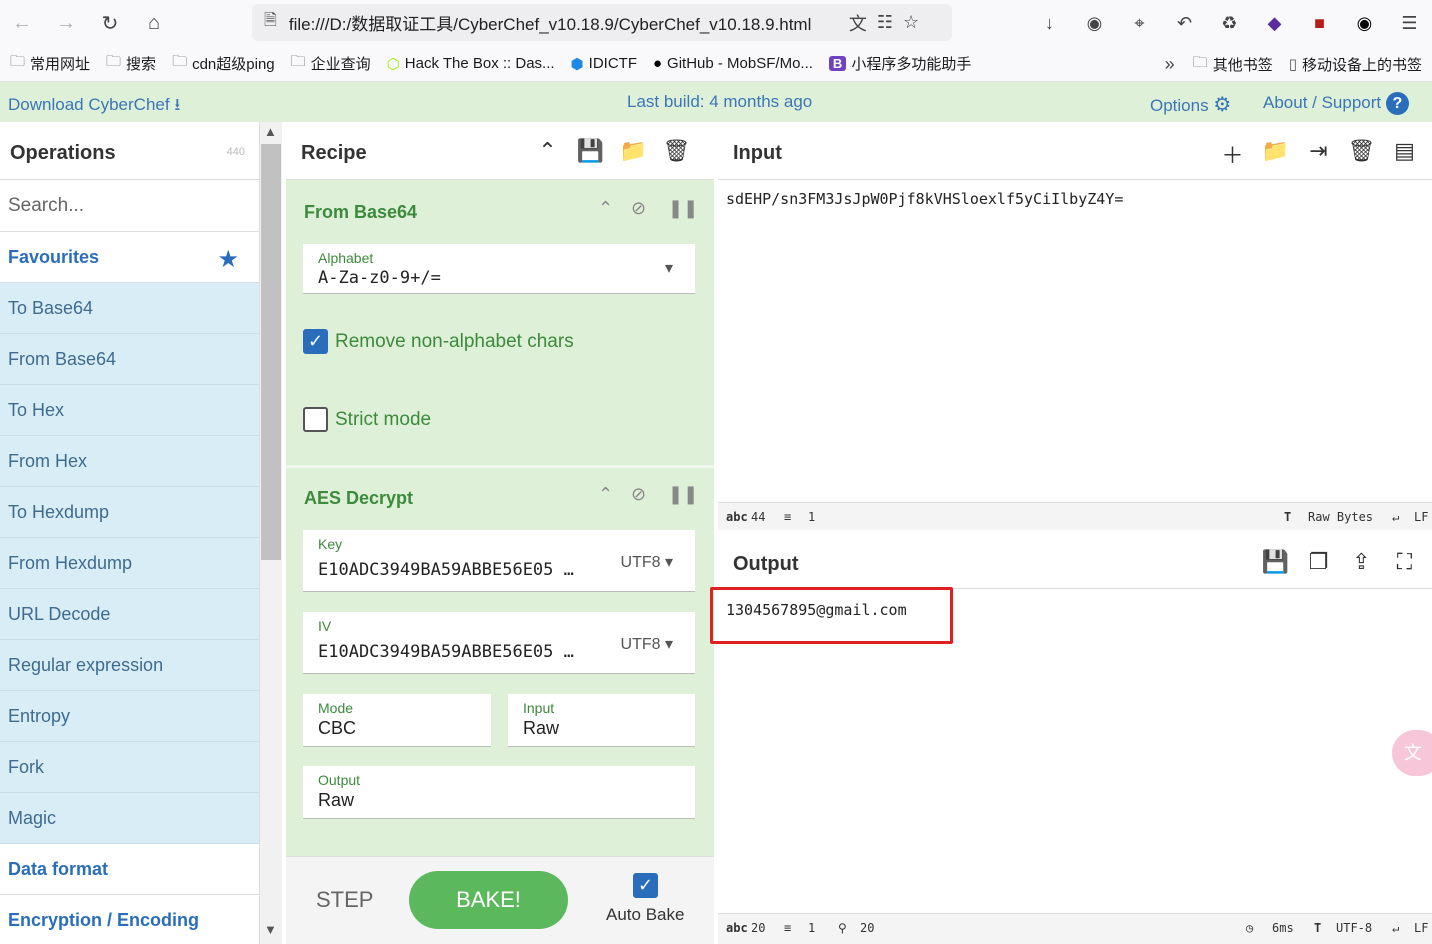 Image resolution: width=1432 pixels, height=944 pixels. What do you see at coordinates (1275, 154) in the screenshot?
I see `open-folder-icon: 📁` at bounding box center [1275, 154].